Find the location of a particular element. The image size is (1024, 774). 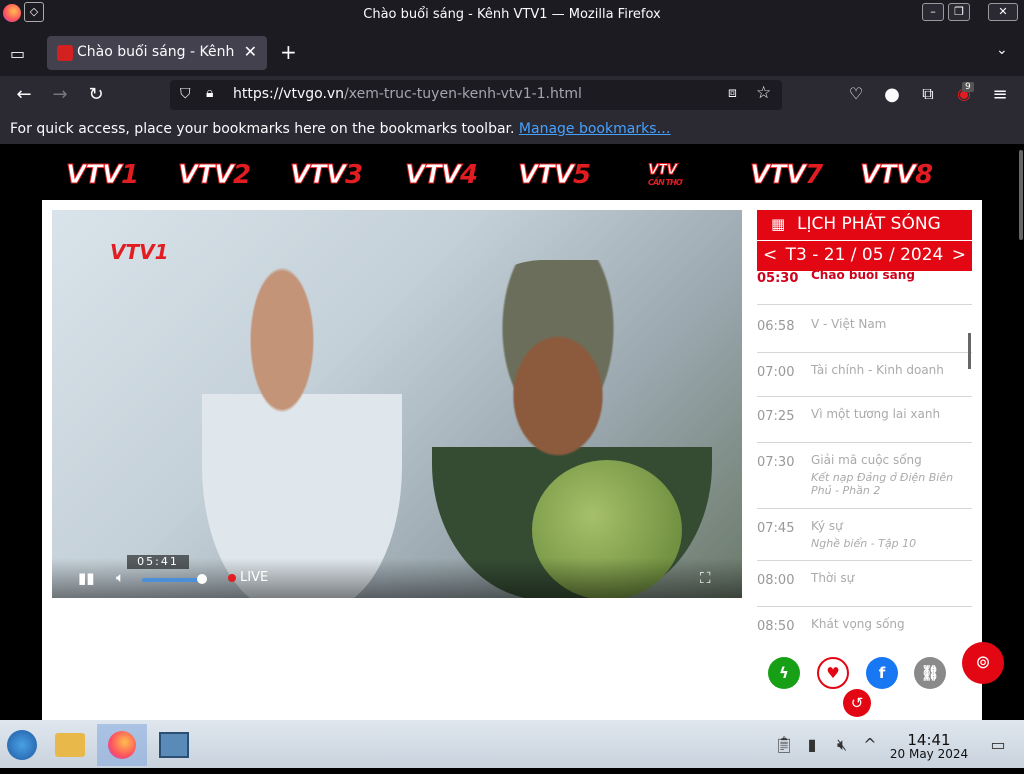

facebook-icon: f is located at coordinates (882, 673).